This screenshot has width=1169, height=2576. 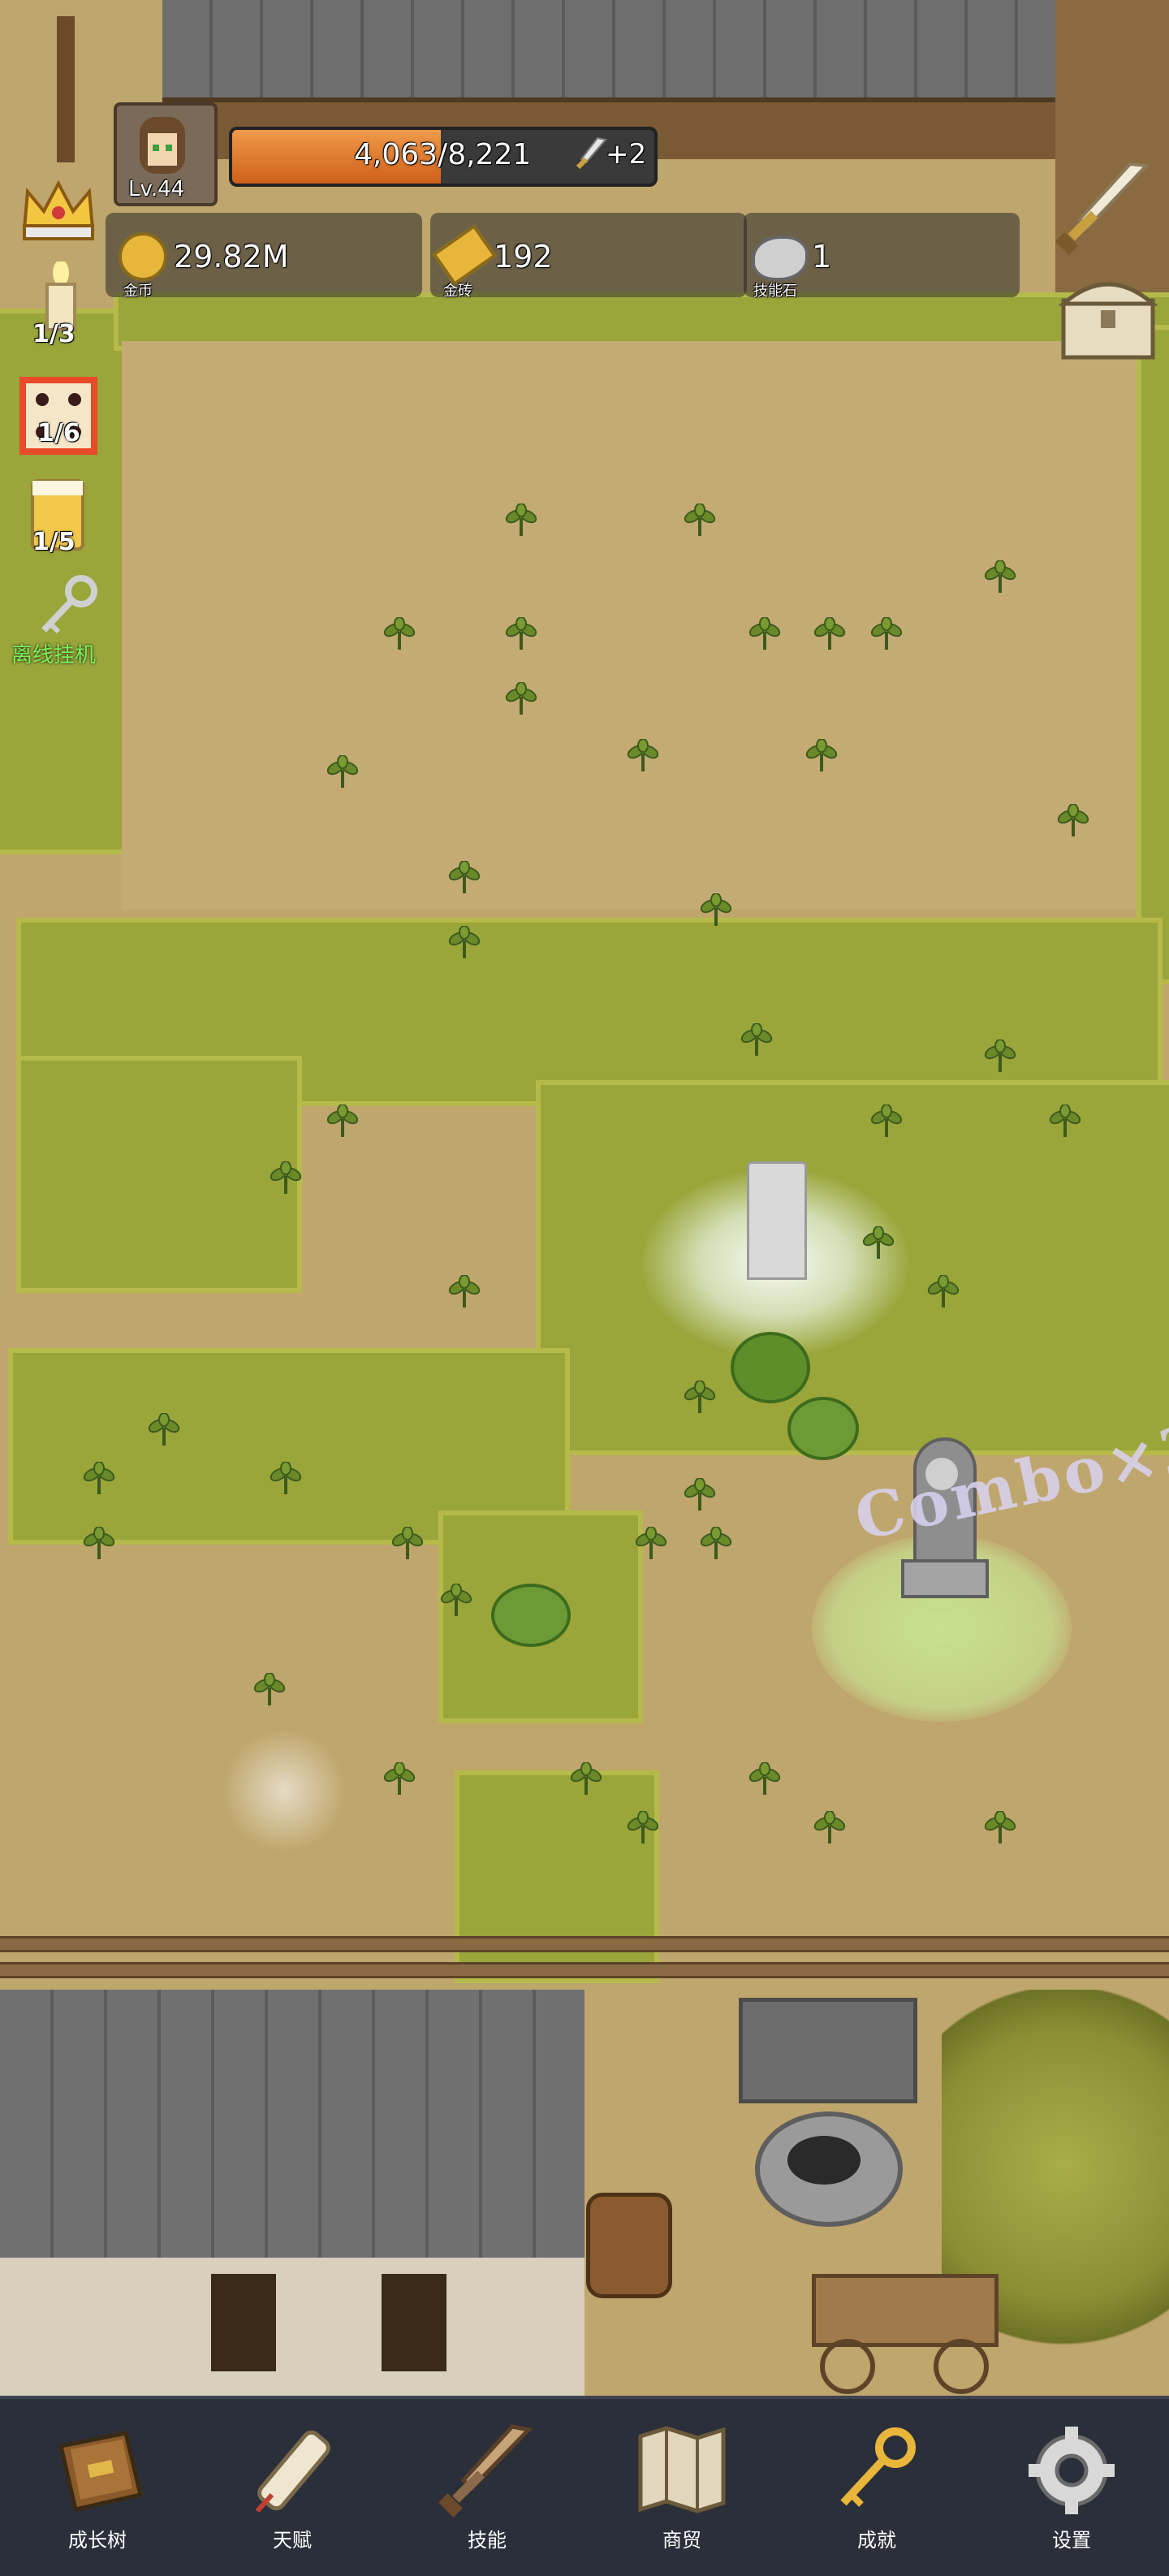 I want to click on nav-achievement: 成就, so click(x=876, y=2488).